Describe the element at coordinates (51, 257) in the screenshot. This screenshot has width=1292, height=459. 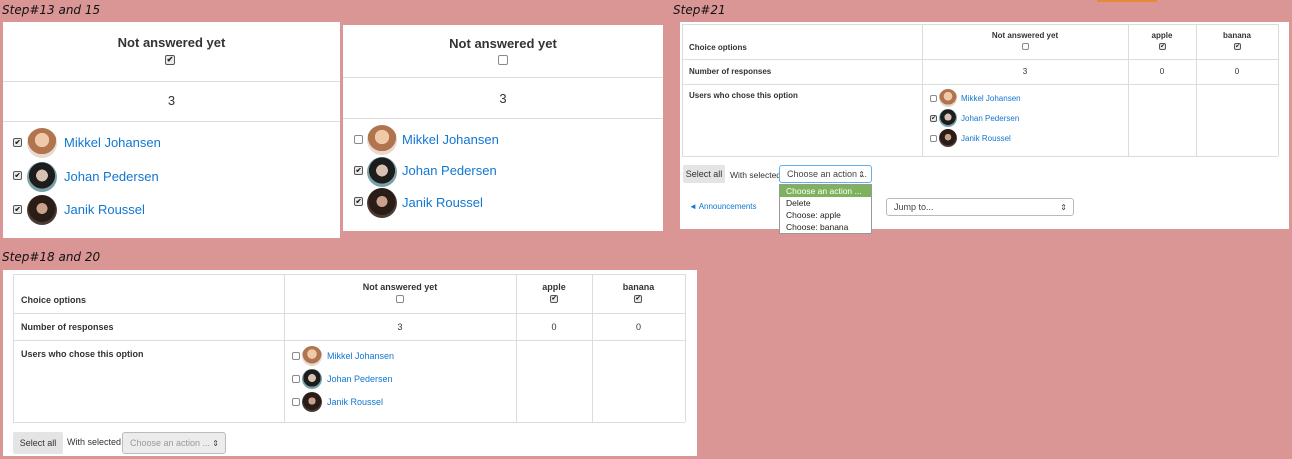
I see `step-label-18-20: Step#18 and 20` at that location.